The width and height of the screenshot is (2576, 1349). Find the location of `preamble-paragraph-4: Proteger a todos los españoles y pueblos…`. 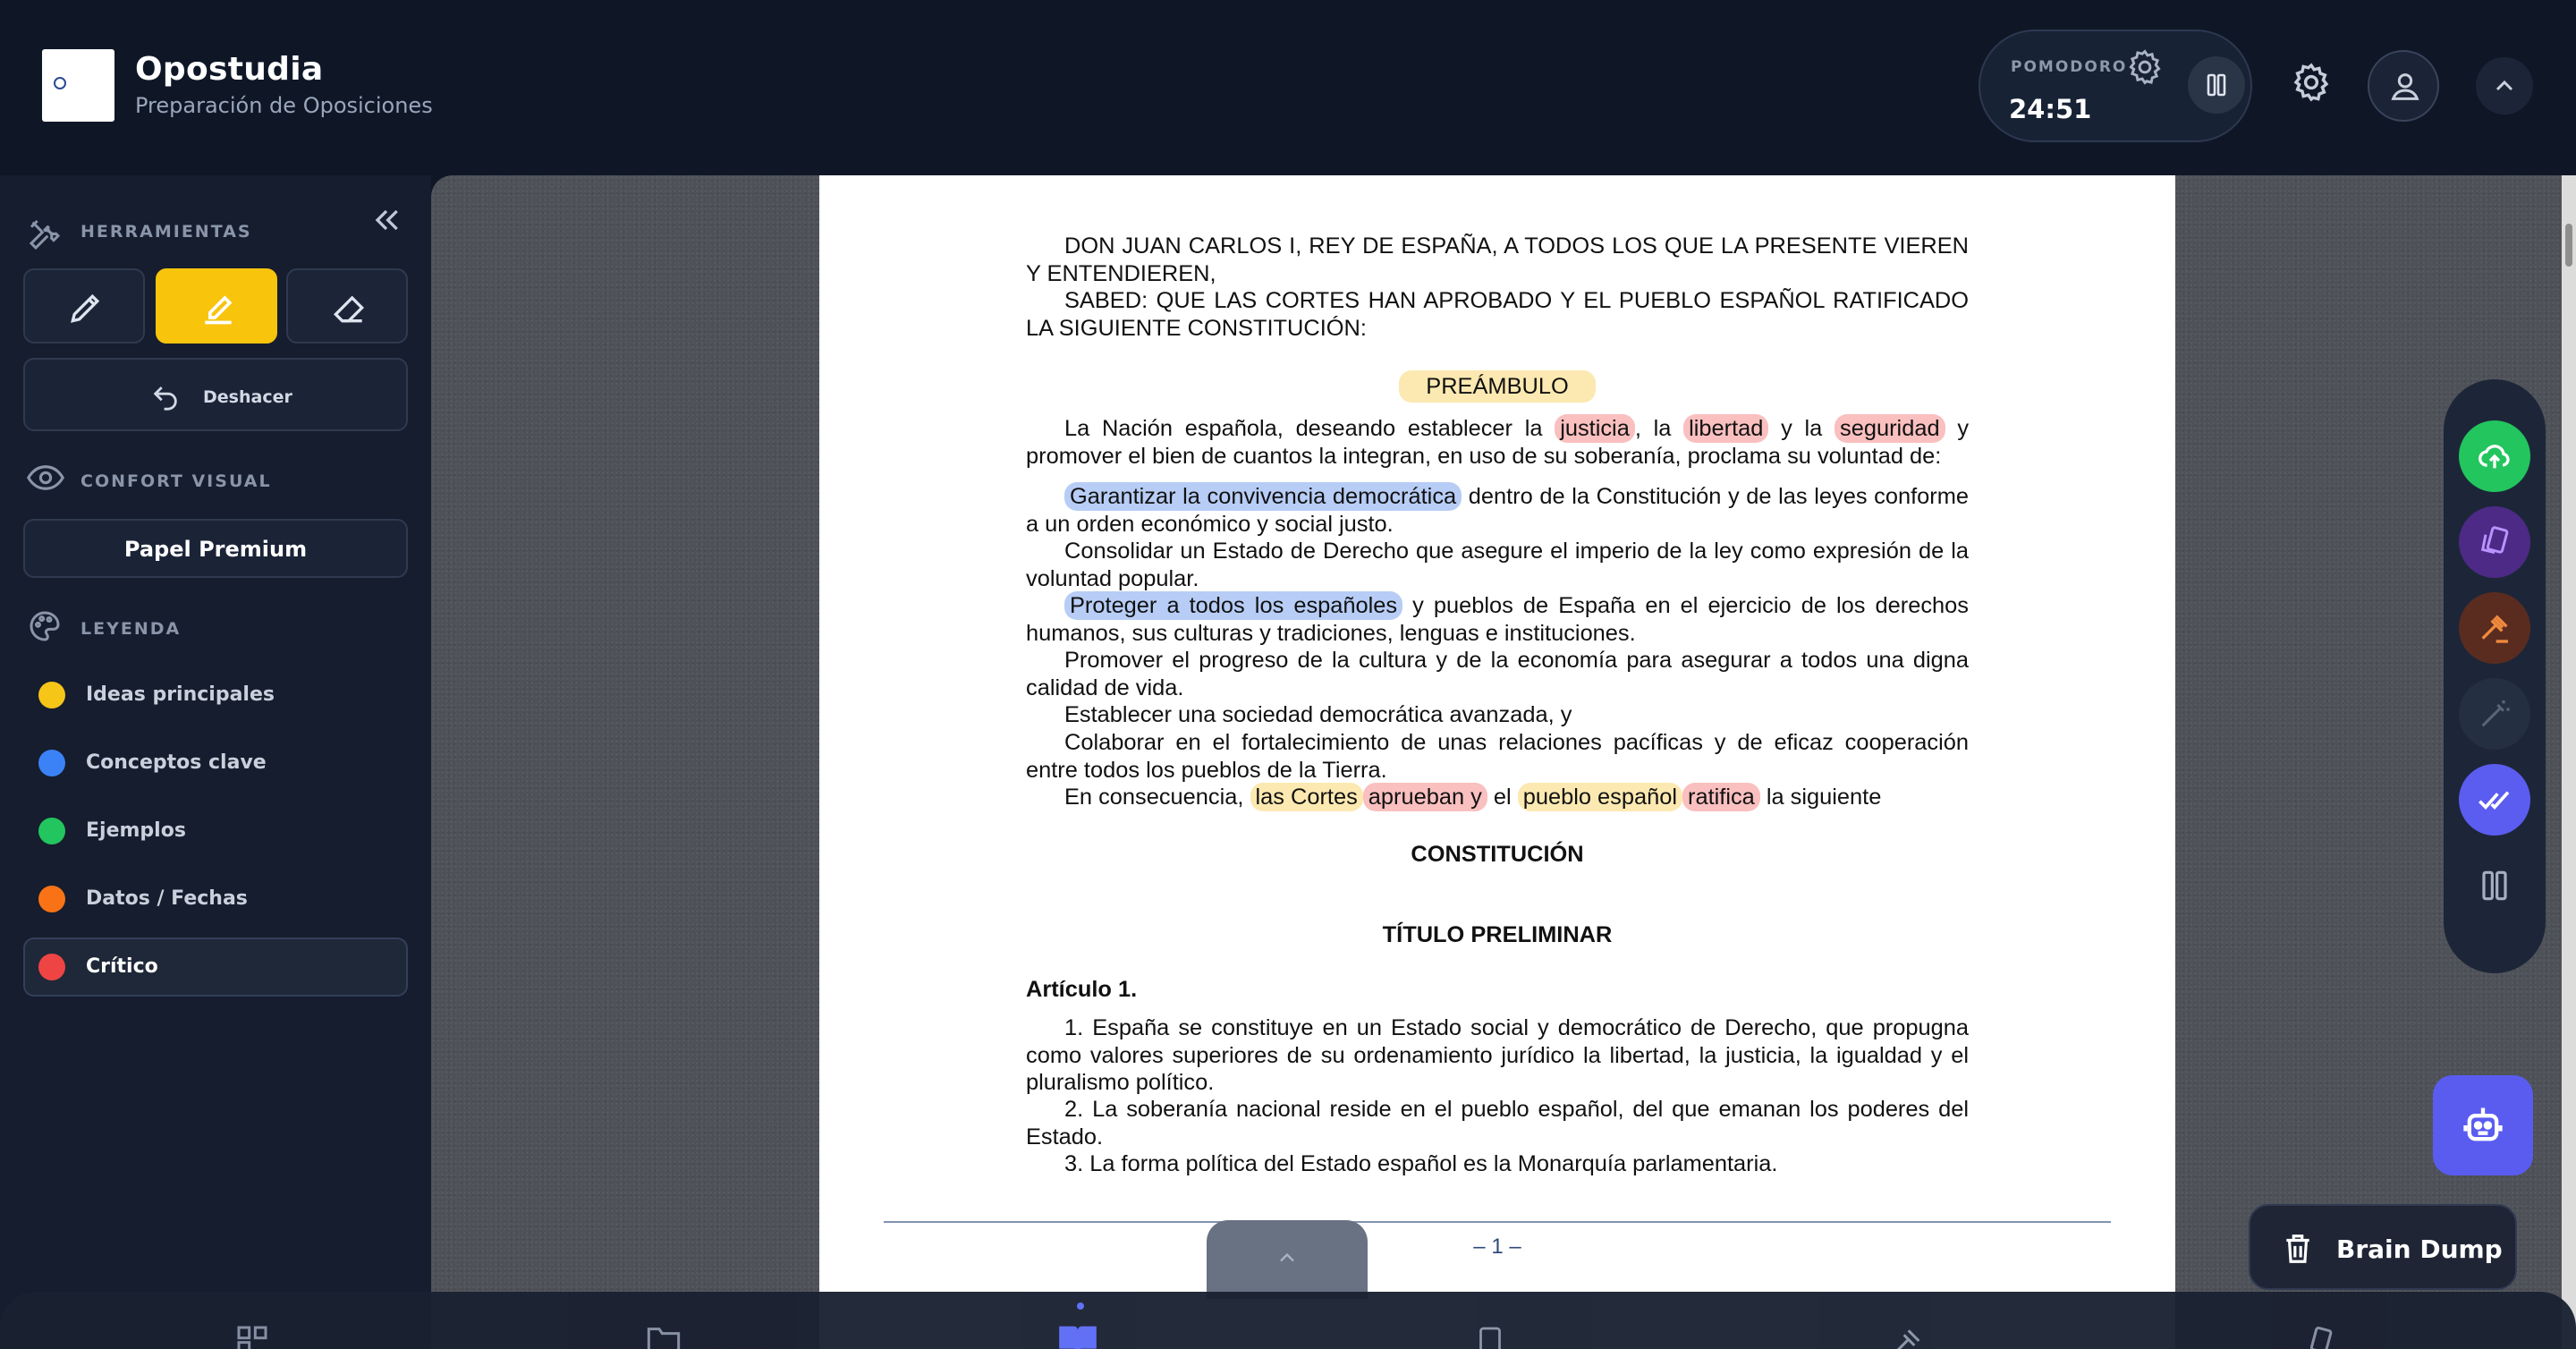

preamble-paragraph-4: Proteger a todos los españoles y pueblos… is located at coordinates (1497, 619).